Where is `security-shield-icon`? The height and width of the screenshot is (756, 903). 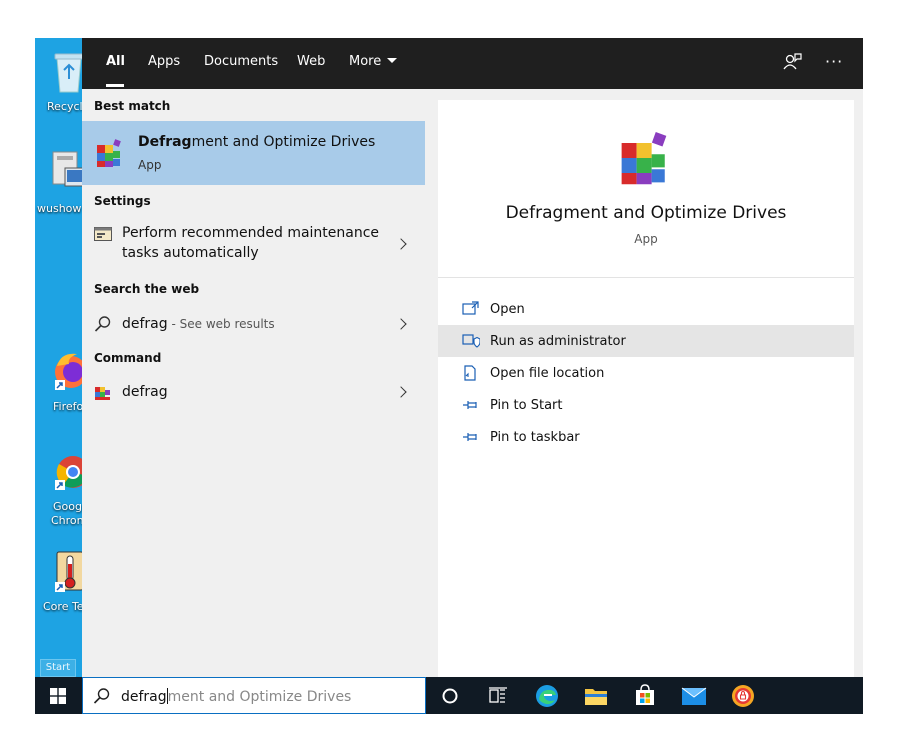
security-shield-icon is located at coordinates (743, 696).